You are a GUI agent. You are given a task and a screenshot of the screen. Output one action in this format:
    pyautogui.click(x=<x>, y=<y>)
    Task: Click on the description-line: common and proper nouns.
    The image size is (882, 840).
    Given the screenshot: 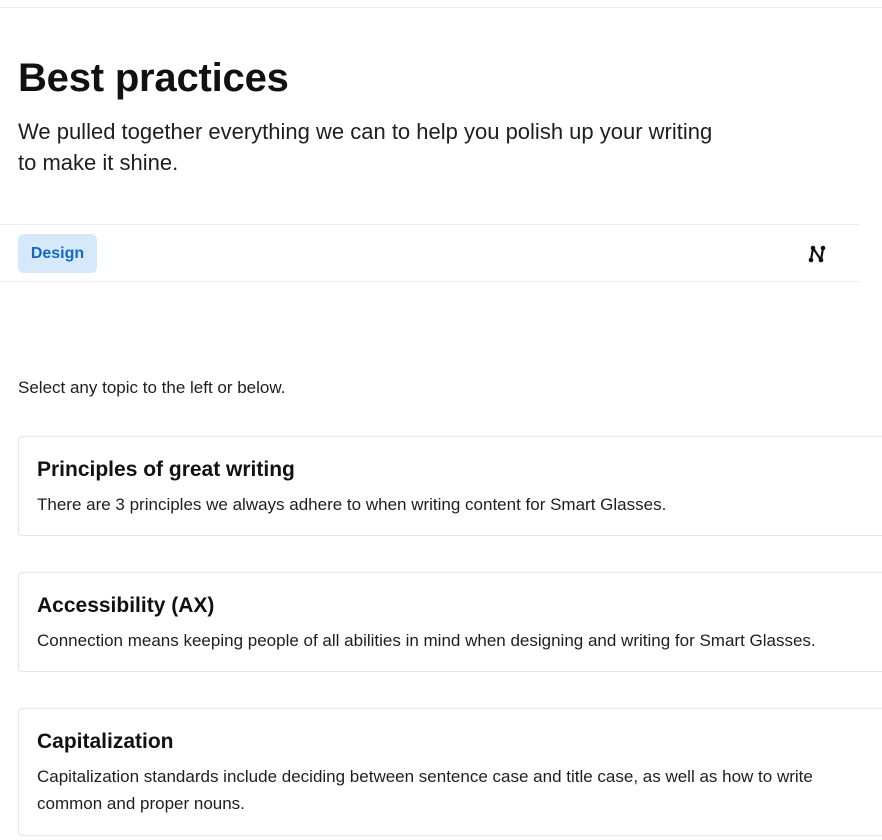 What is the action you would take?
    pyautogui.click(x=141, y=803)
    